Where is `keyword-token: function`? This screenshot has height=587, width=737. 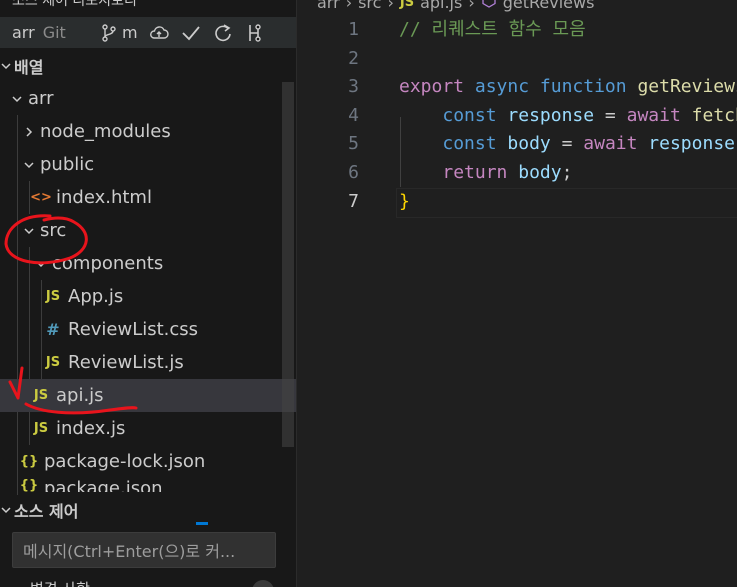 keyword-token: function is located at coordinates (583, 87).